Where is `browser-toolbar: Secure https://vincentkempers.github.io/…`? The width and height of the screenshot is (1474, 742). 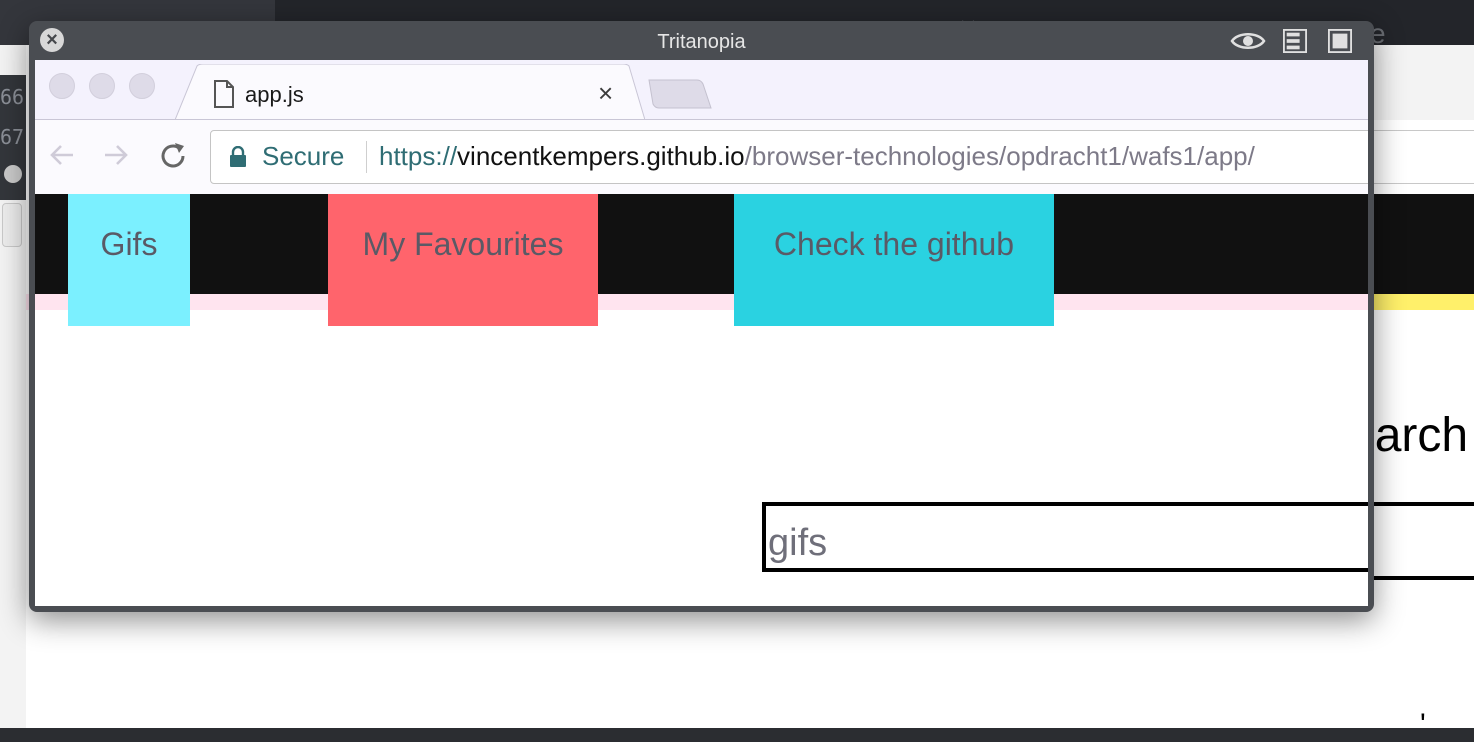 browser-toolbar: Secure https://vincentkempers.github.io/… is located at coordinates (701, 157).